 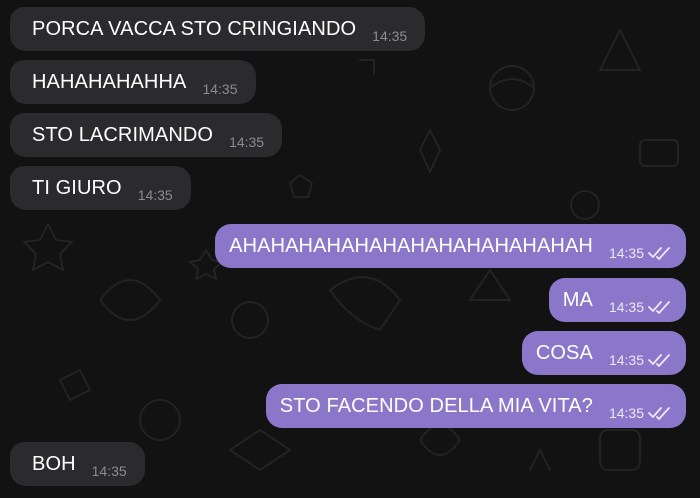 I want to click on message-text: STO LACRIMANDO, so click(x=123, y=134).